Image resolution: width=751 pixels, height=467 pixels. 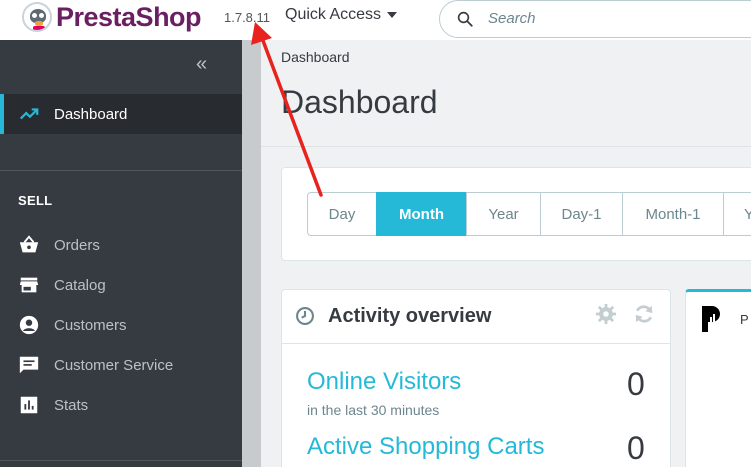 I want to click on period-button-group: Day Month Year Day-1 Month-1 Y, so click(x=529, y=214).